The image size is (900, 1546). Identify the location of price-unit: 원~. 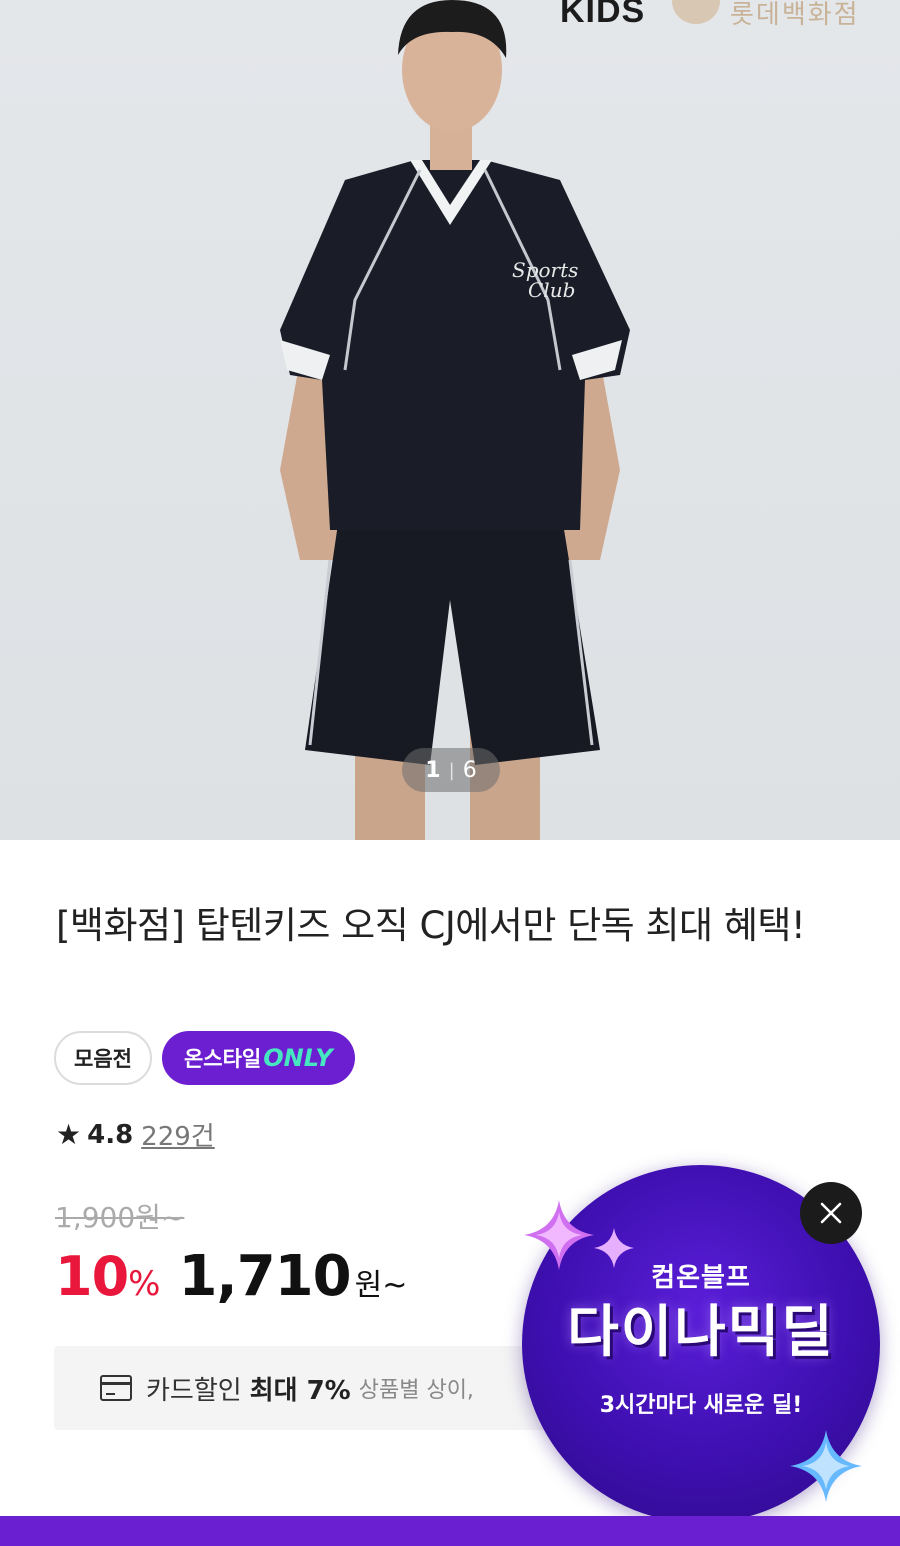
(381, 1285).